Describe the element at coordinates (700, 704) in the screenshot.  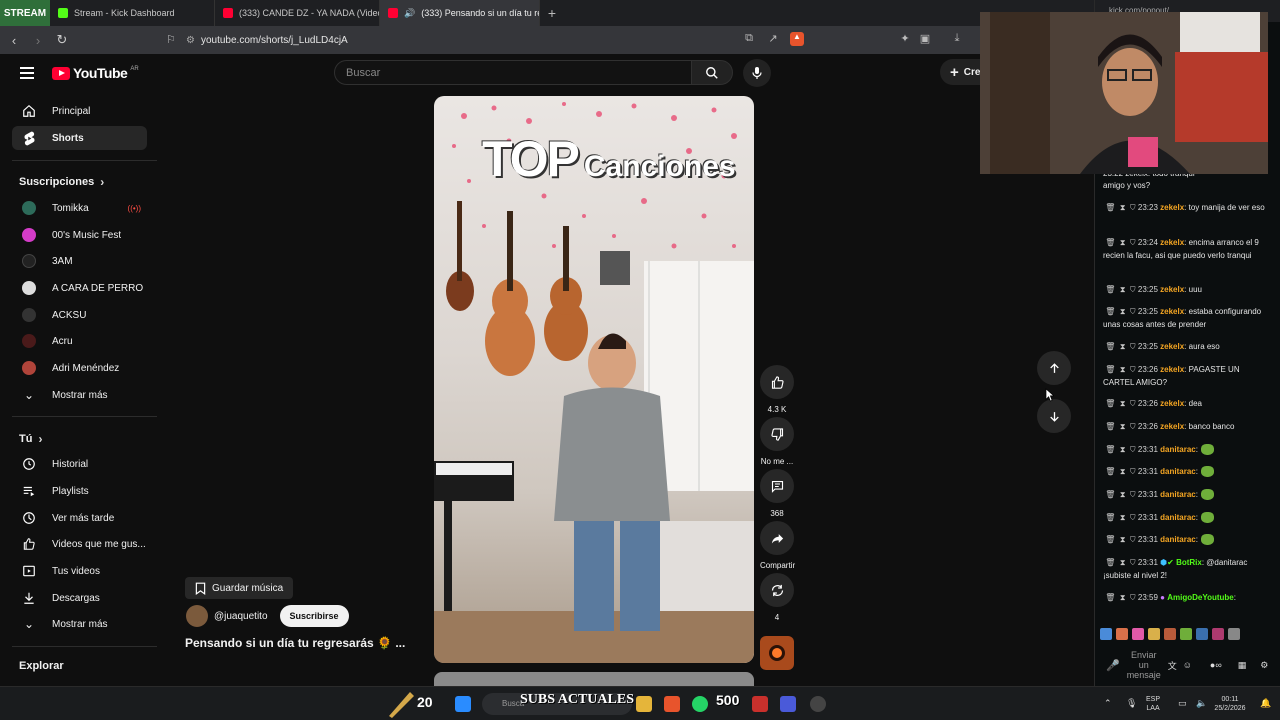
I see `whatsapp-icon` at that location.